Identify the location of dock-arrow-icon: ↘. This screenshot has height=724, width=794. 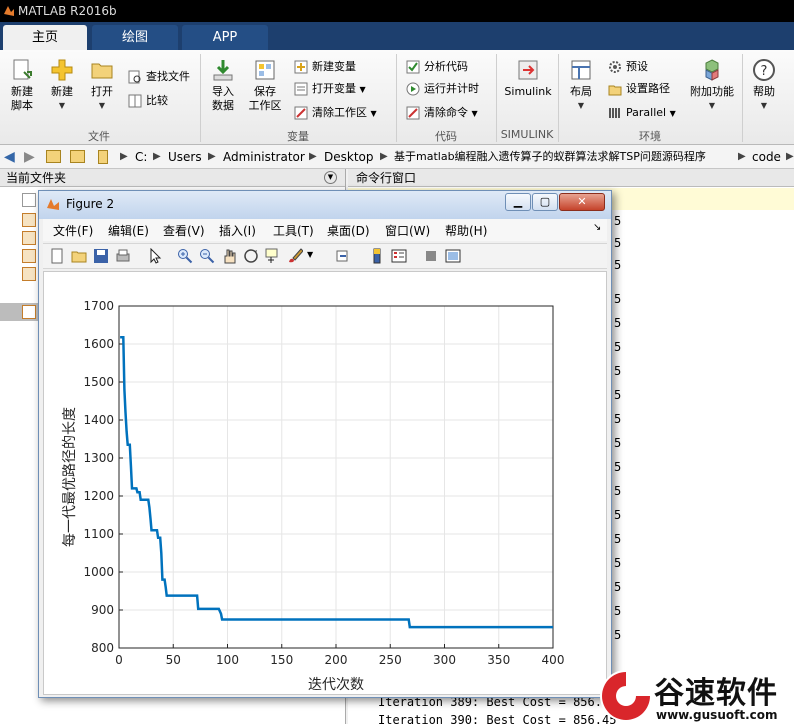
(597, 227).